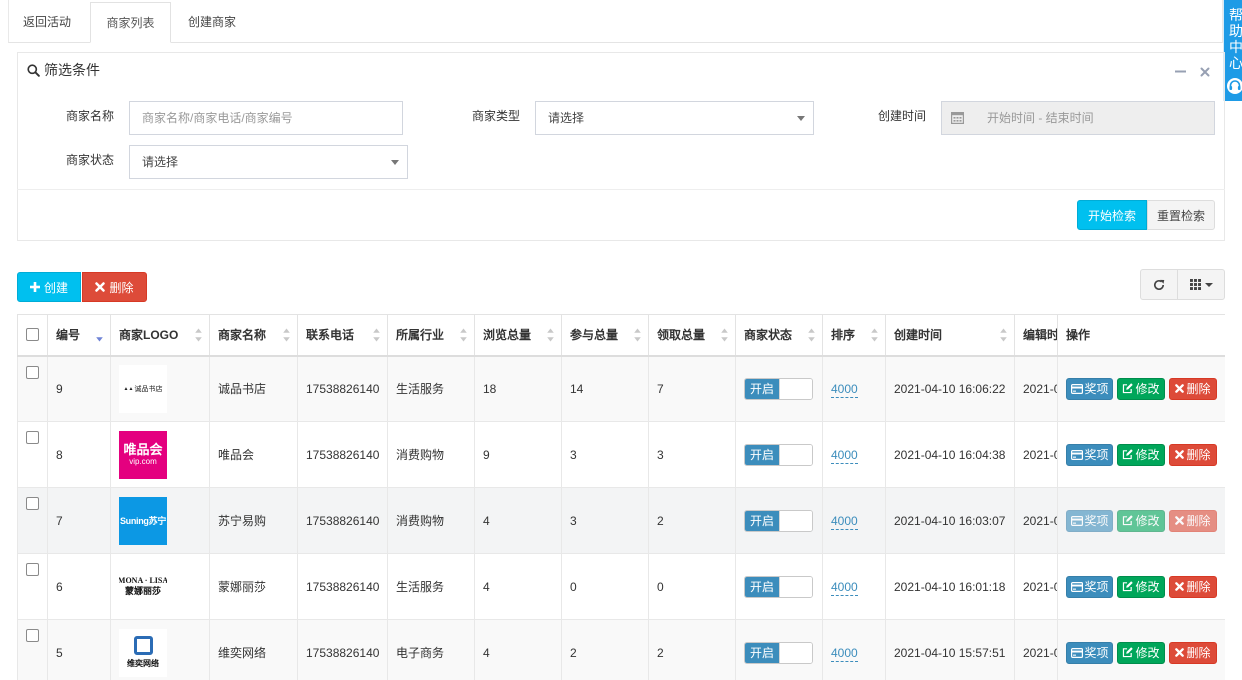 This screenshot has height=680, width=1242. Describe the element at coordinates (49, 287) in the screenshot. I see `create-merchant-button: 创建` at that location.